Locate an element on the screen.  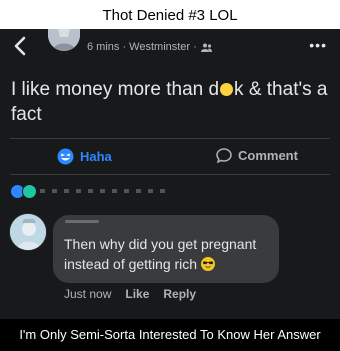
back-arrow-icon is located at coordinates (20, 46).